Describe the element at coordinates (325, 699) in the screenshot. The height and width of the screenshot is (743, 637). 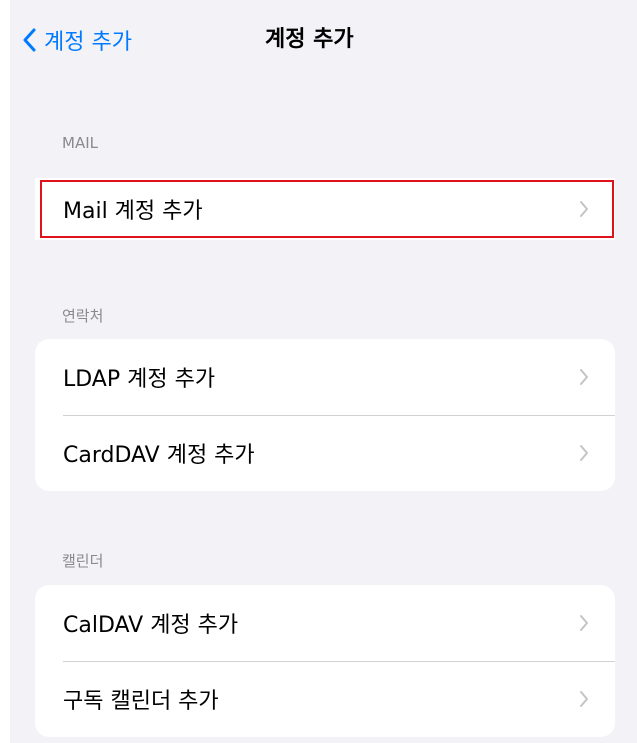
I see `add-subscribed-calendar-row: 구독 캘린더 추가` at that location.